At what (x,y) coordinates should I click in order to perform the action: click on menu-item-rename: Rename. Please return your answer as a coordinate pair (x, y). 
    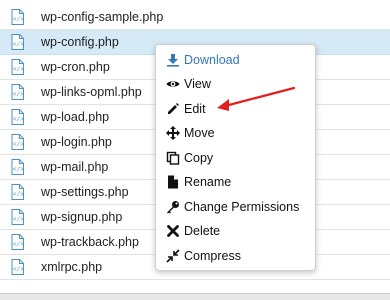
    Looking at the image, I should click on (240, 182).